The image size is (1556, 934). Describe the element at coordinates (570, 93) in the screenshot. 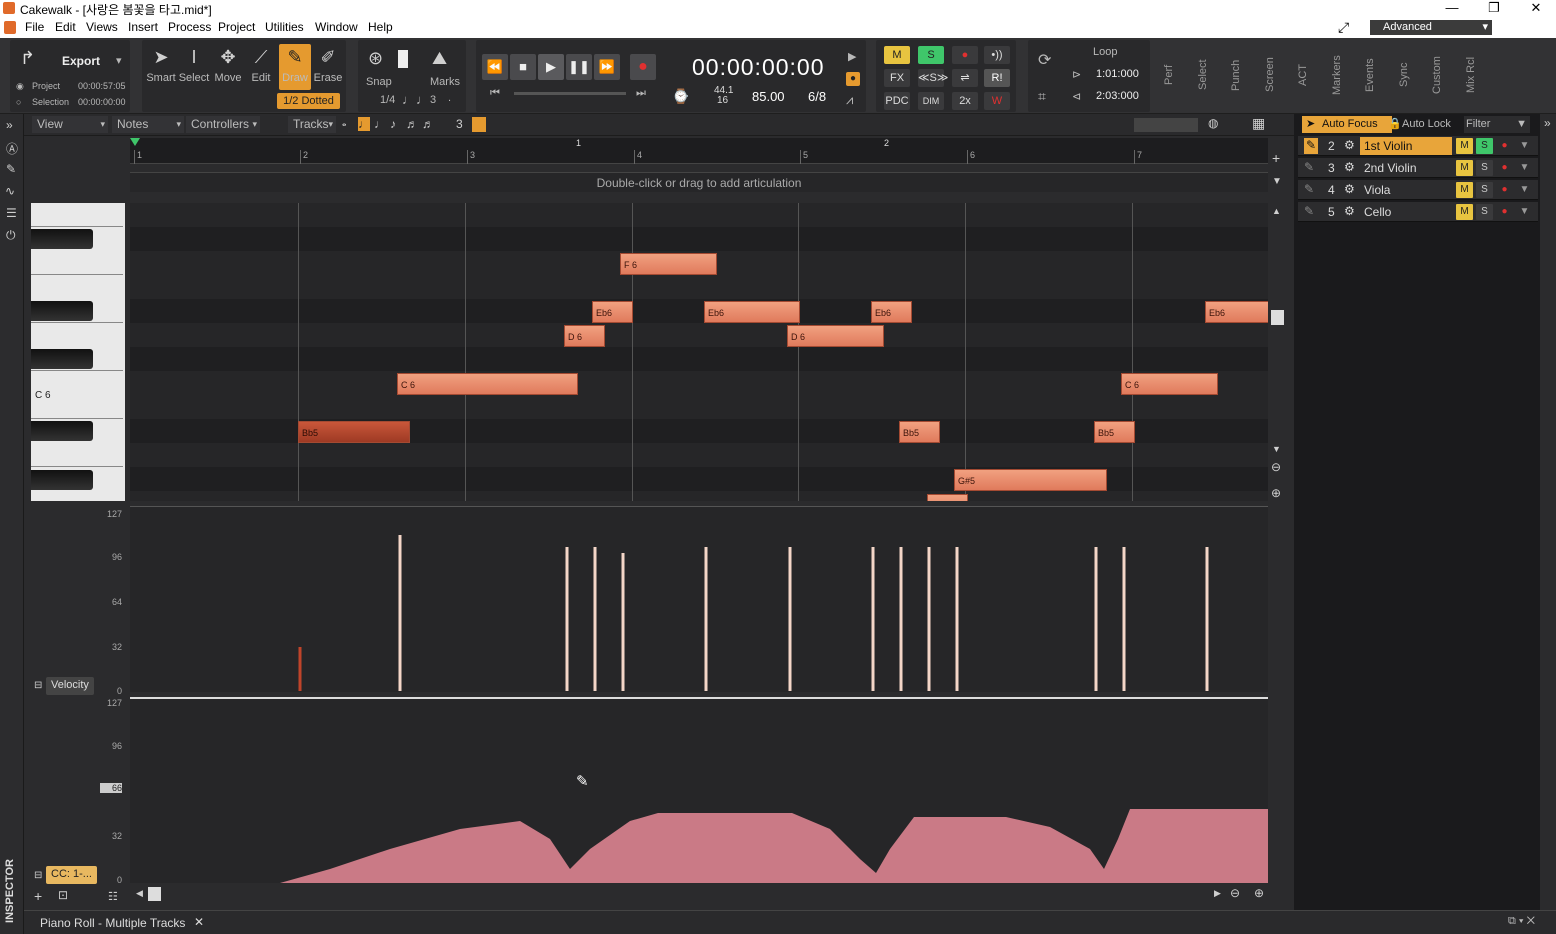

I see `now-time-slider` at that location.